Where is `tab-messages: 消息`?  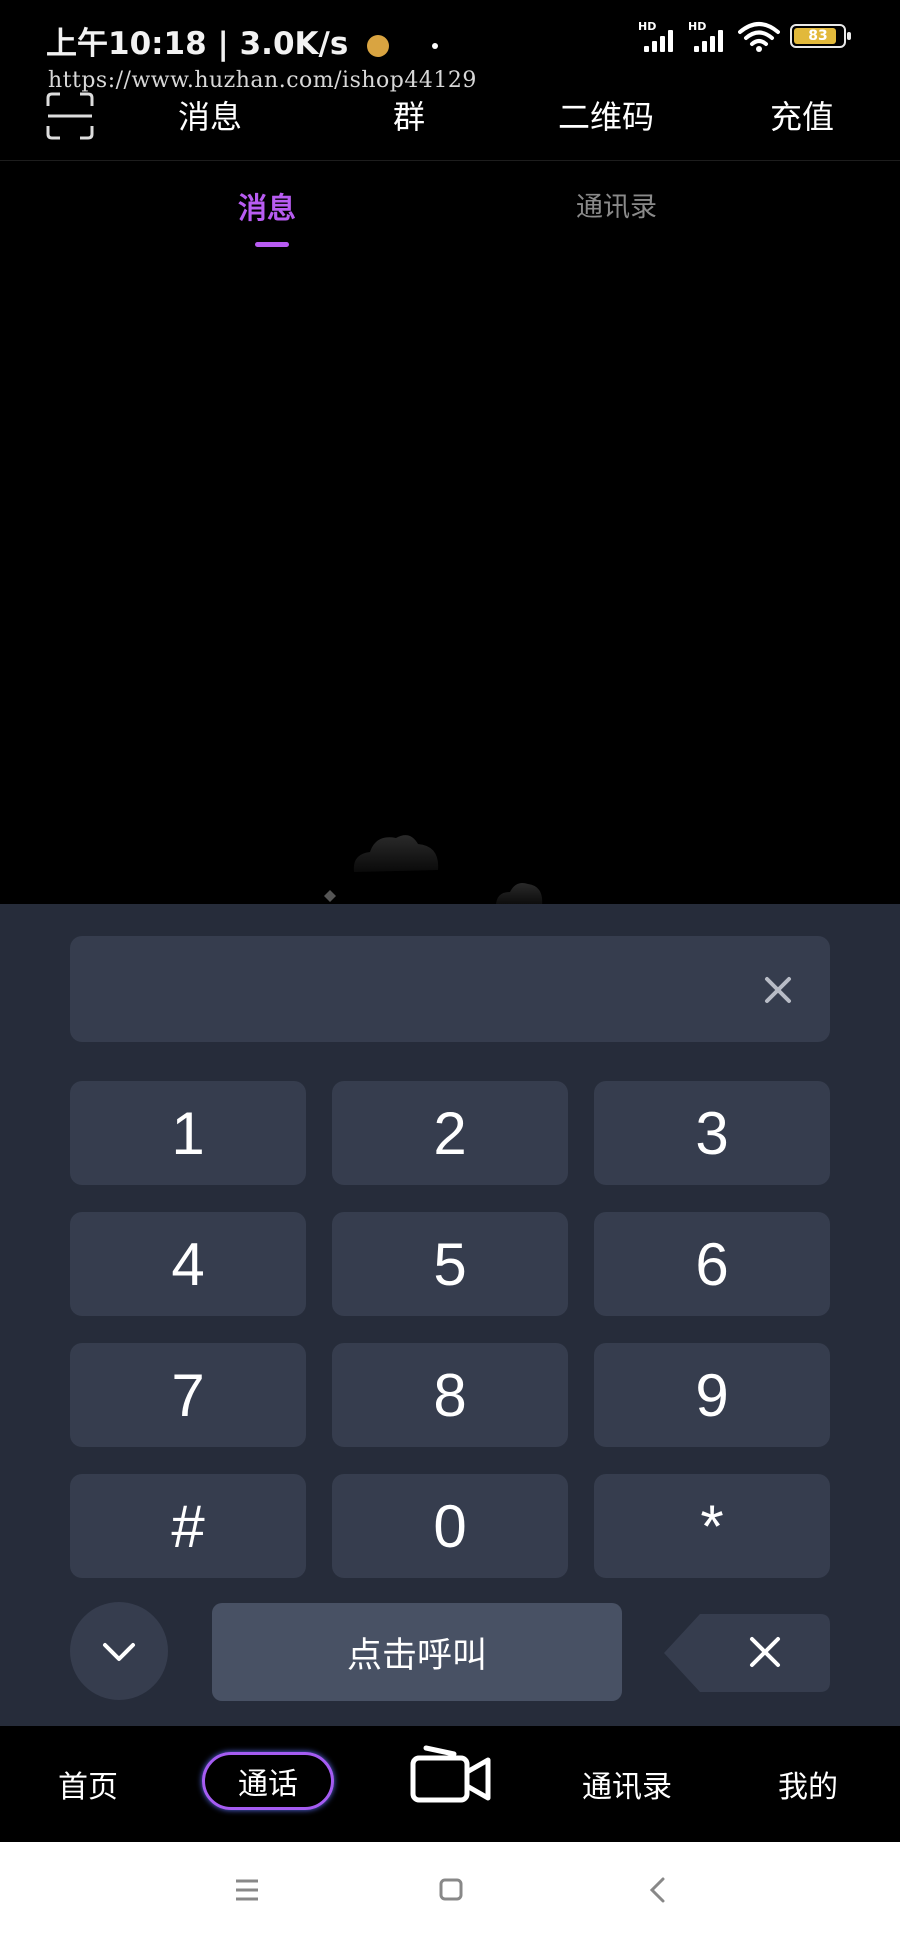 tab-messages: 消息 is located at coordinates (267, 206).